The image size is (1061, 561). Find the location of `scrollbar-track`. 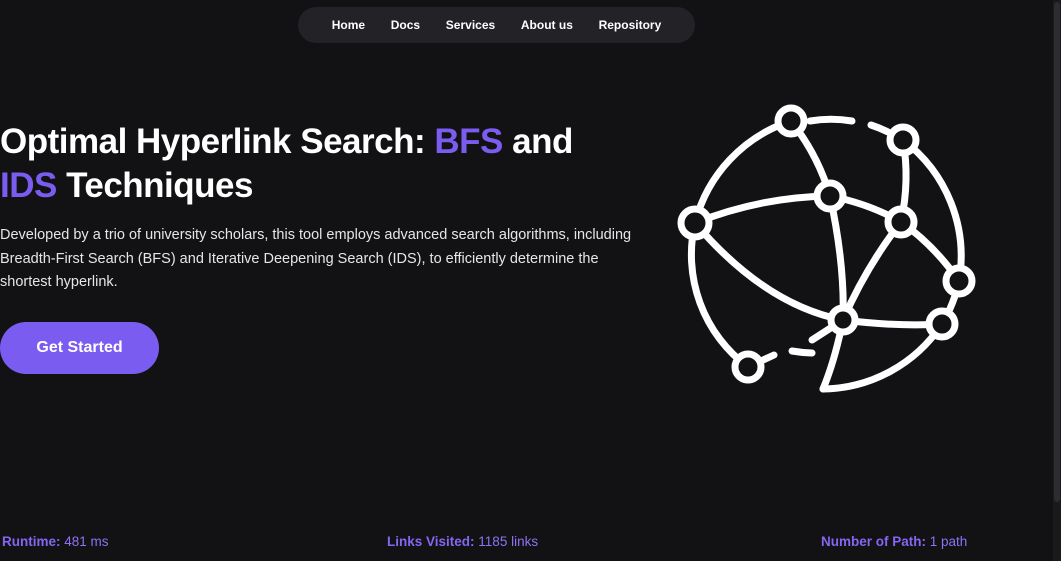

scrollbar-track is located at coordinates (1057, 280).